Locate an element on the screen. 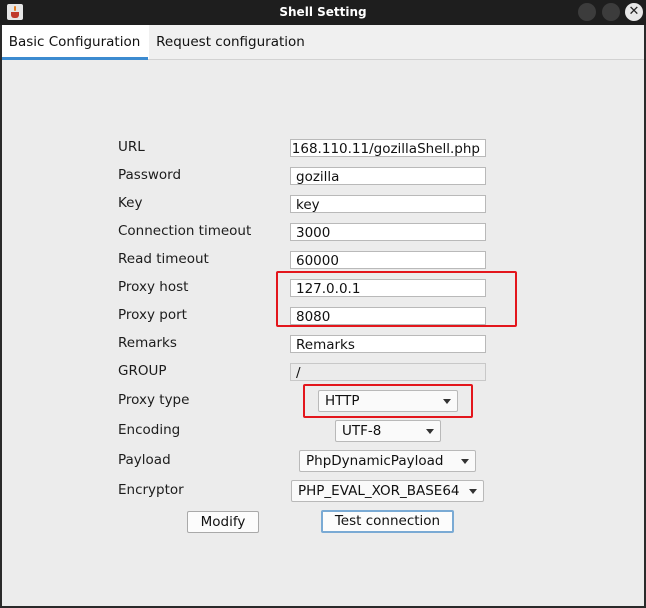 This screenshot has width=646, height=608. group-label: GROUP is located at coordinates (142, 371).